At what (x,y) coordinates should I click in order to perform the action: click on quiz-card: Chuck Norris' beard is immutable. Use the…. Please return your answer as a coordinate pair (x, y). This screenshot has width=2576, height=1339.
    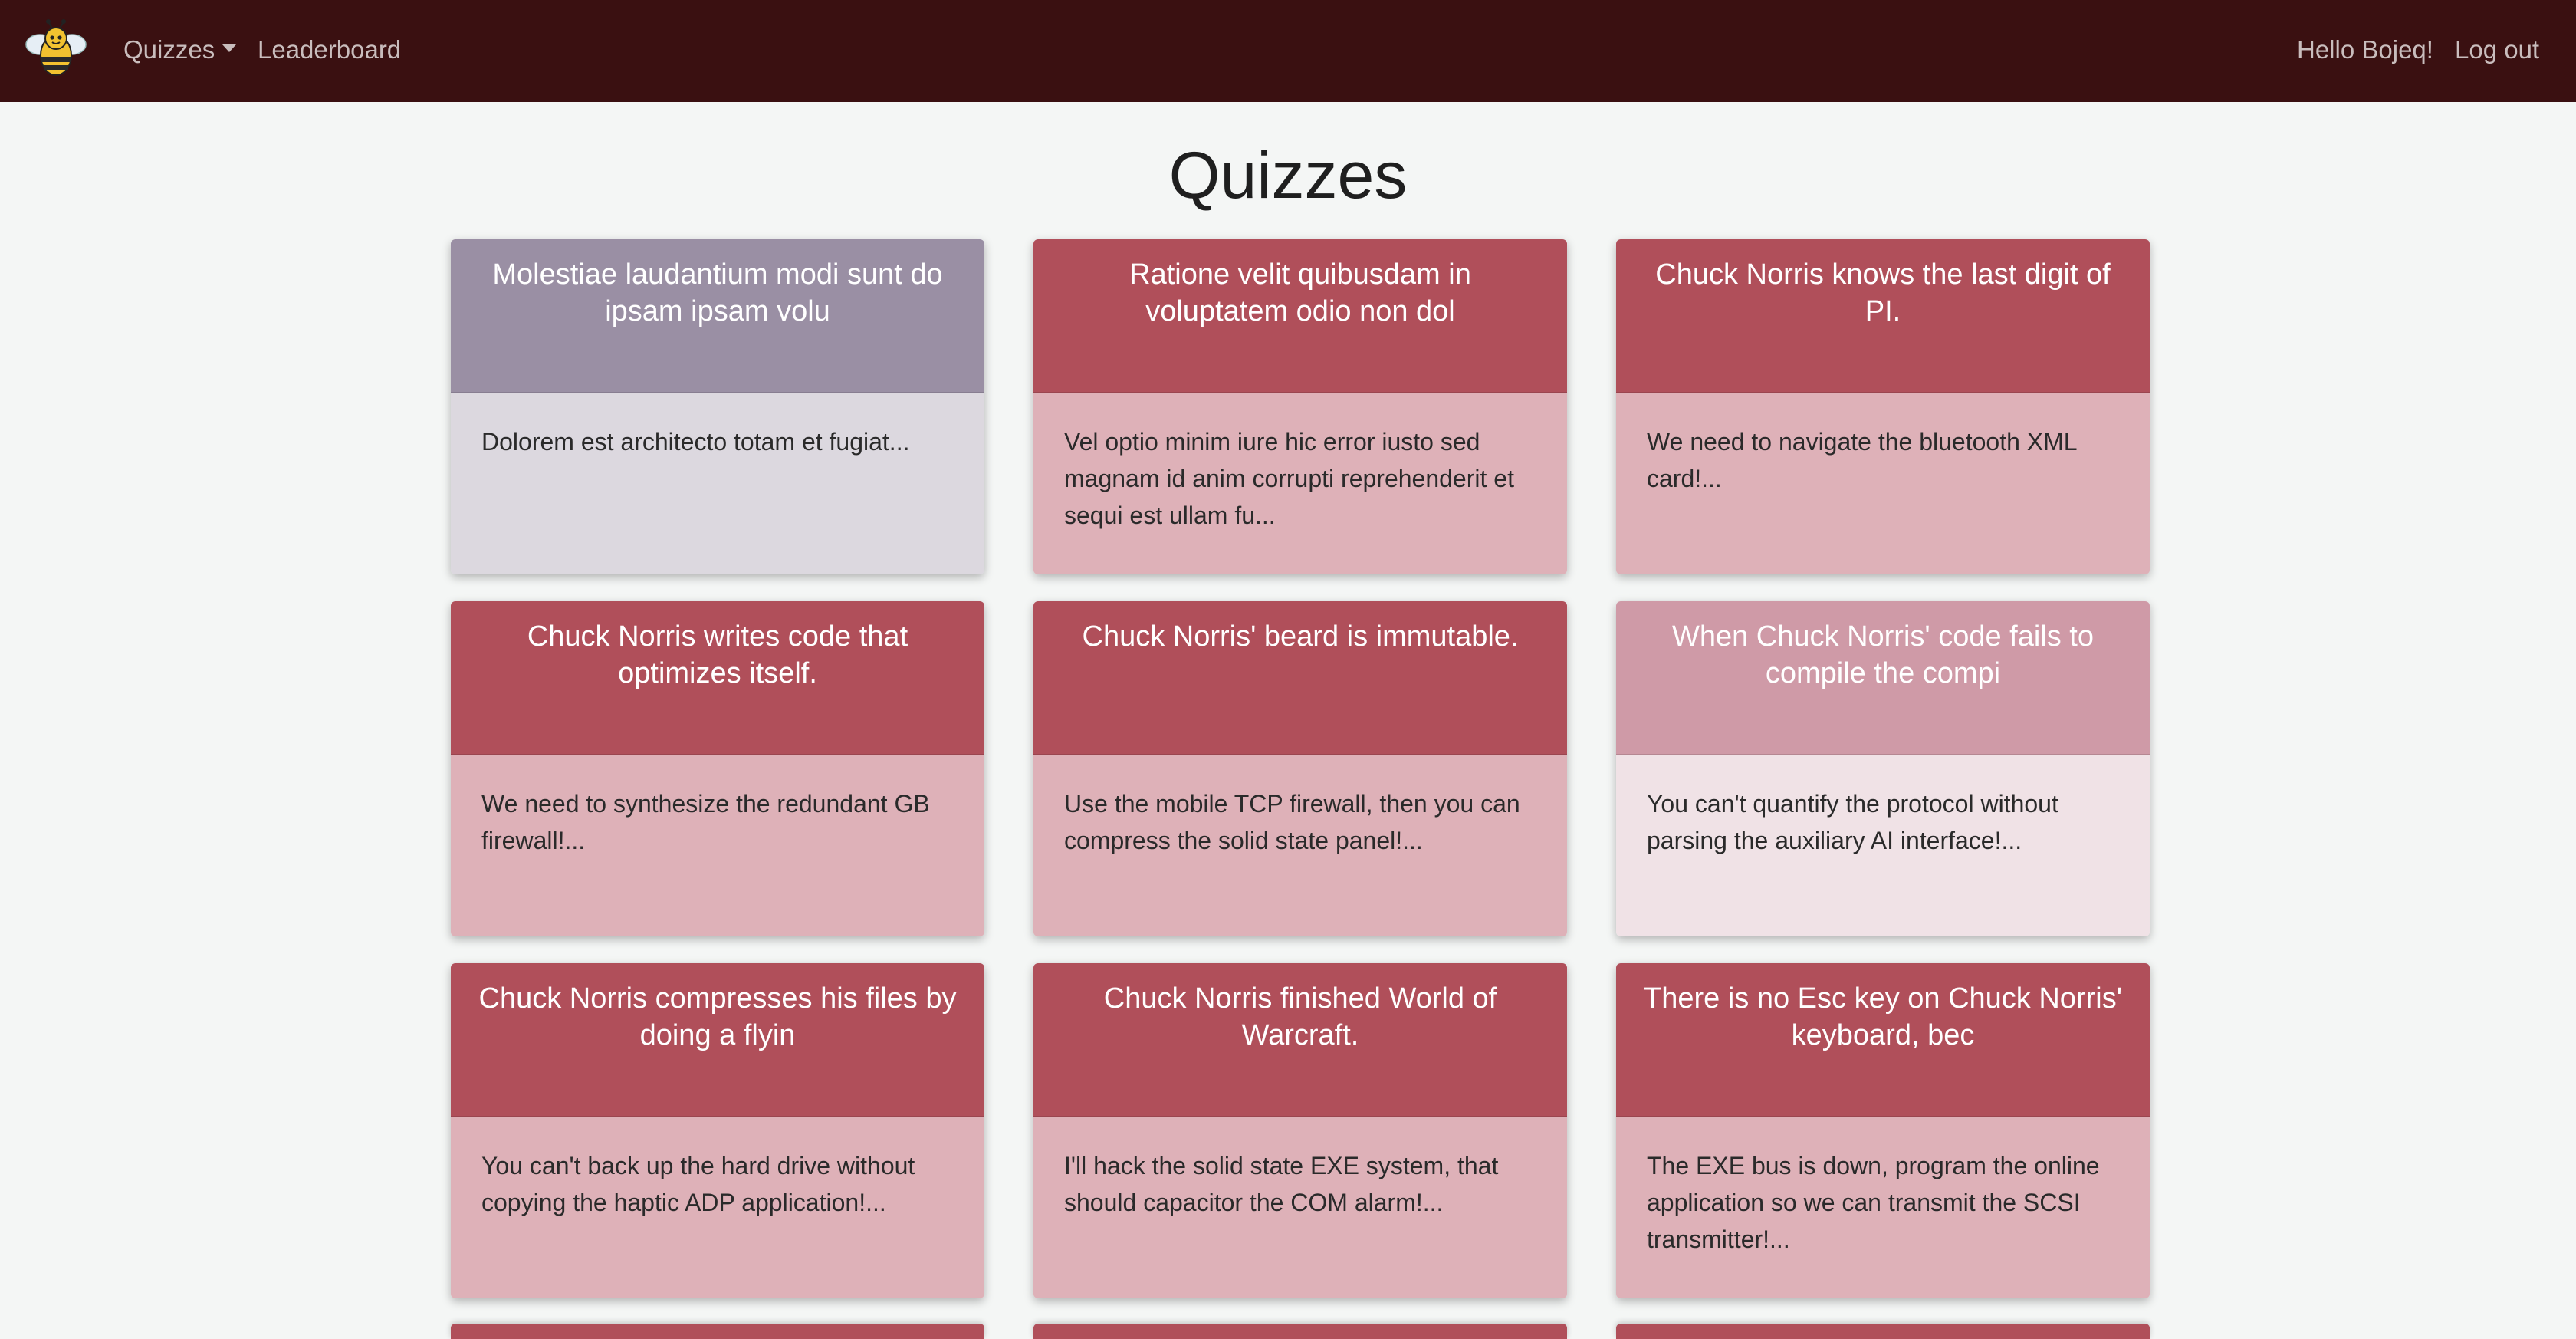
    Looking at the image, I should click on (1300, 768).